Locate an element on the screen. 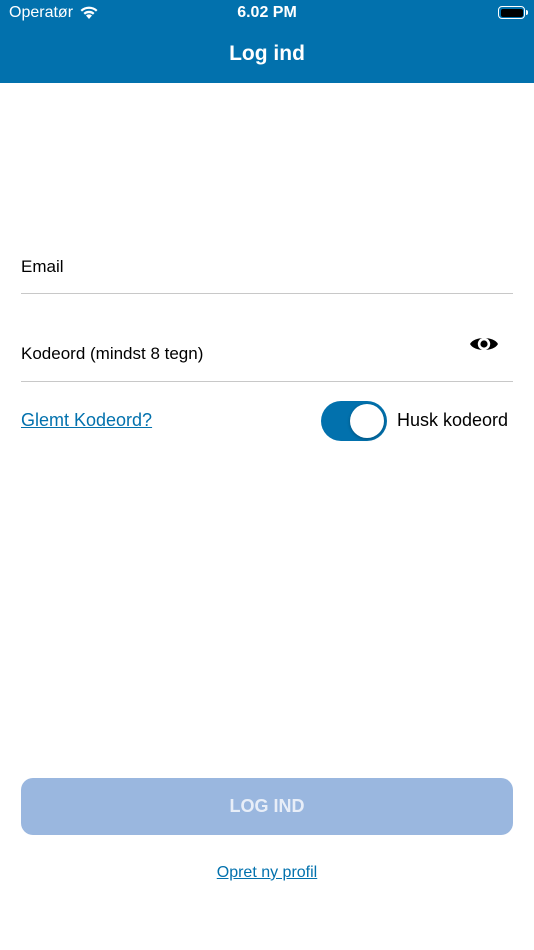  toggle-knob is located at coordinates (367, 421).